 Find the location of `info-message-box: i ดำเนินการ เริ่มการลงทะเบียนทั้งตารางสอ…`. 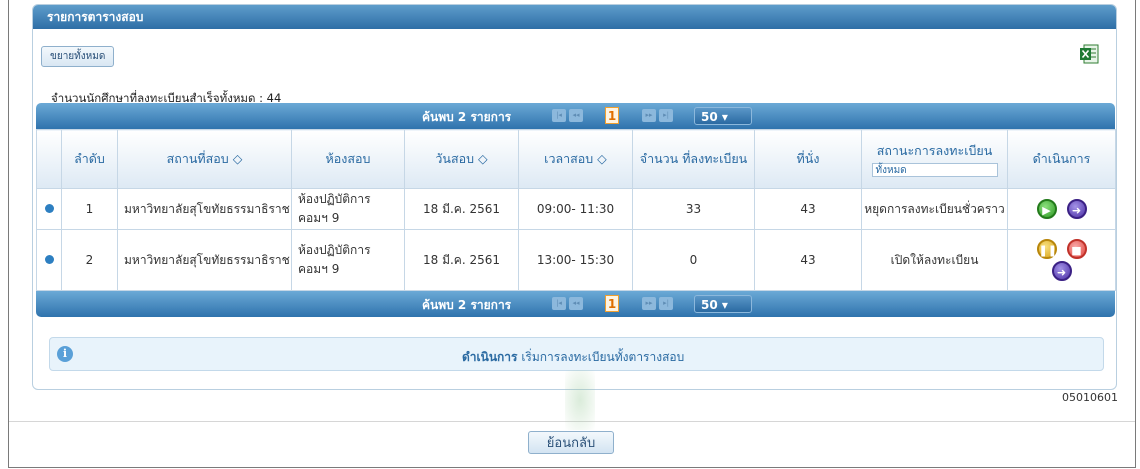

info-message-box: i ดำเนินการ เริ่มการลงทะเบียนทั้งตารางสอ… is located at coordinates (576, 354).